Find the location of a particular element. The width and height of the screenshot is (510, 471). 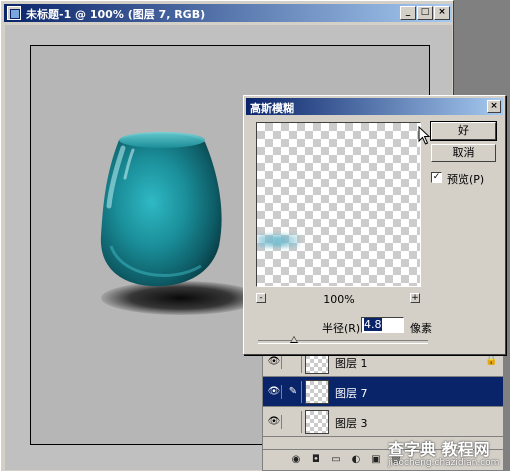

dialog-titlebar: 高斯模糊 × is located at coordinates (374, 106).